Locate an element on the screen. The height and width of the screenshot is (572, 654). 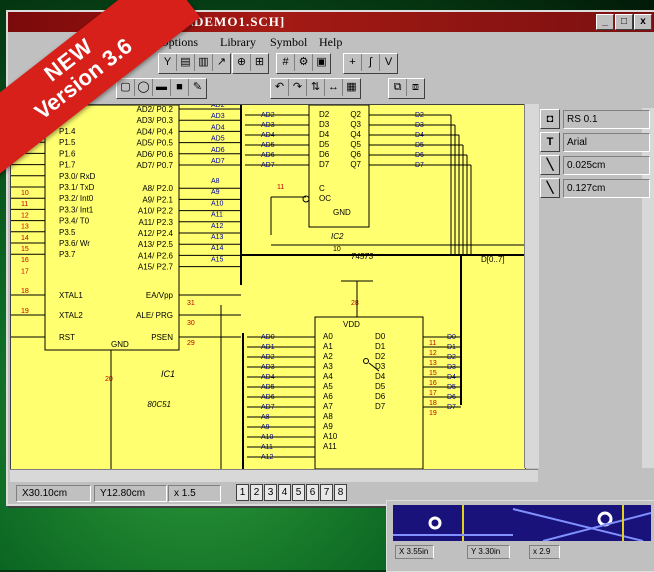
ellipse-tool-icon: ◯ is located at coordinates (144, 87).